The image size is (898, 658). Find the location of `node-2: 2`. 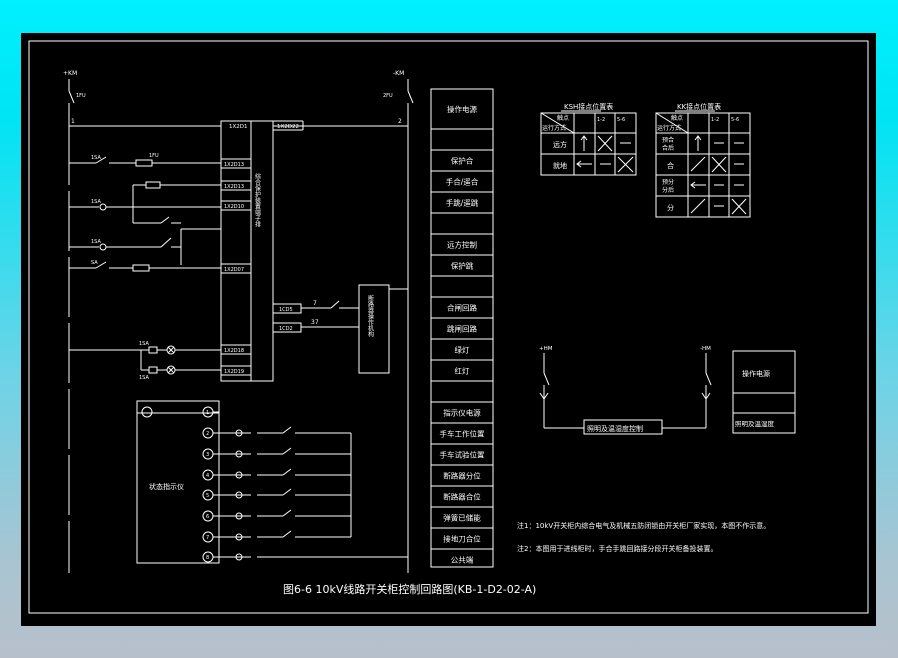

node-2: 2 is located at coordinates (400, 121).